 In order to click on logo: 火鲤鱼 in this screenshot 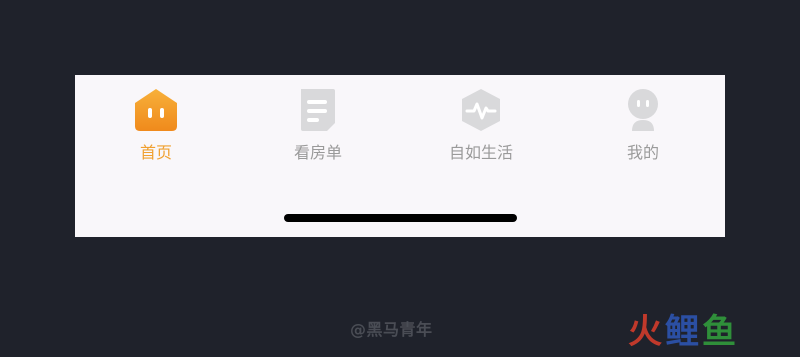, I will do `click(683, 332)`.